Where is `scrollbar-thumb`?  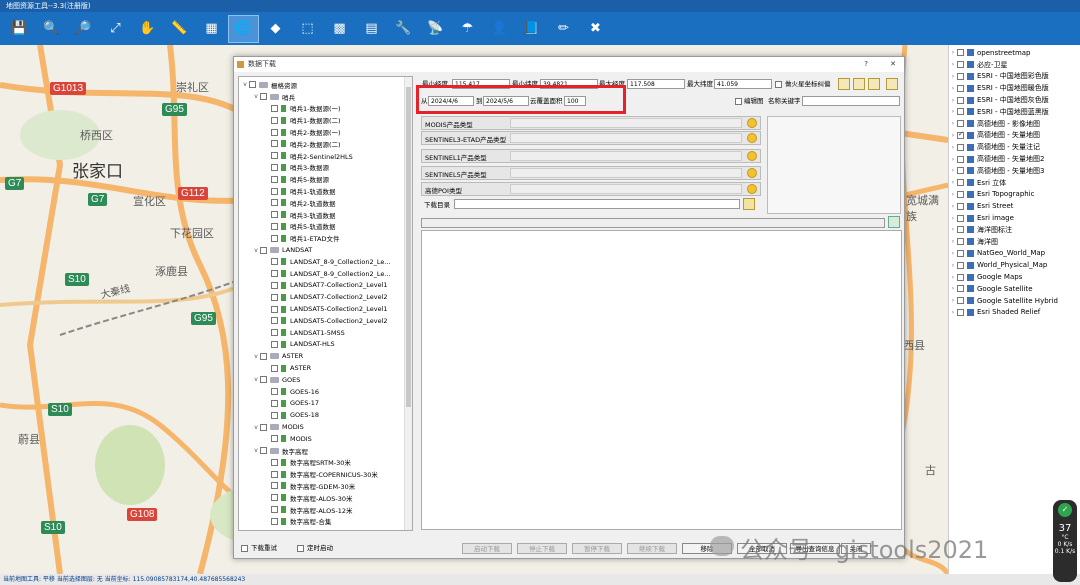 scrollbar-thumb is located at coordinates (408, 247).